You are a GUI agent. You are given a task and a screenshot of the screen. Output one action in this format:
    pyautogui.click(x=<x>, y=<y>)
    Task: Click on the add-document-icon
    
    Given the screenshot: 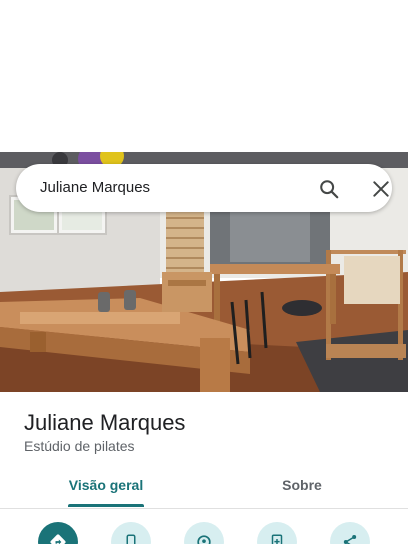 What is the action you would take?
    pyautogui.click(x=277, y=538)
    